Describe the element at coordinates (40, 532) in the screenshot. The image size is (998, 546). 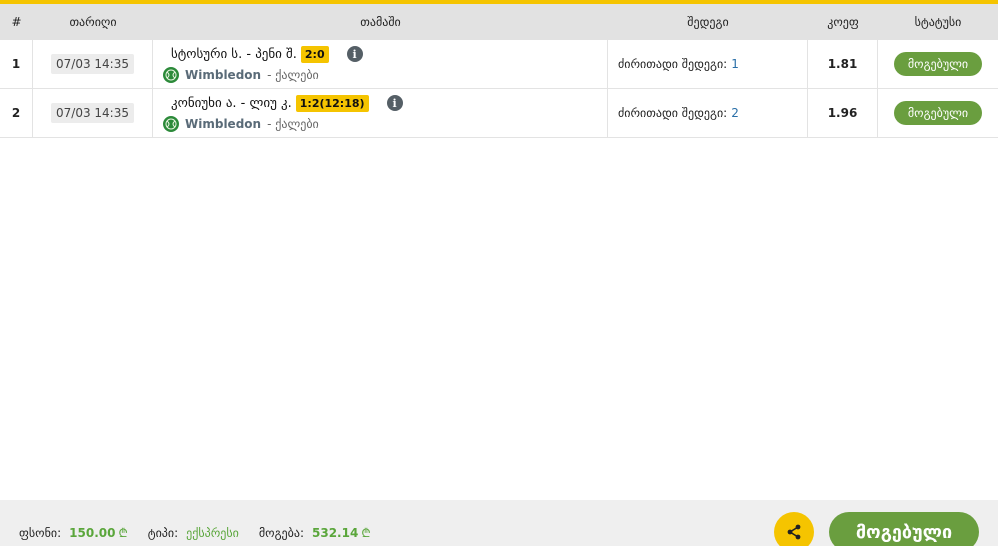
I see `stake-label: ფსონი:` at that location.